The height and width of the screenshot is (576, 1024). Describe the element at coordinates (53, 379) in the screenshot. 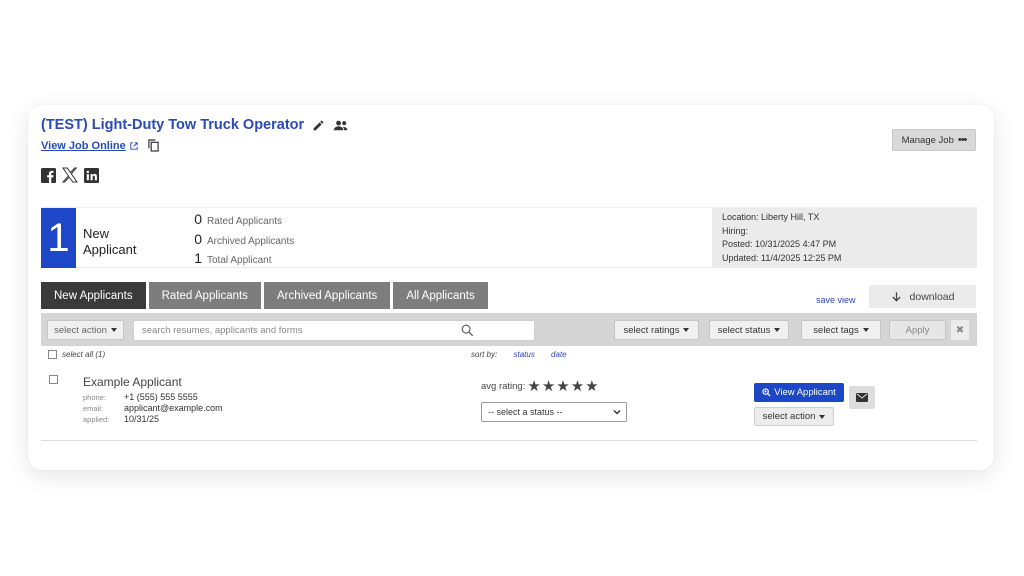

I see `applicant-checkbox` at that location.